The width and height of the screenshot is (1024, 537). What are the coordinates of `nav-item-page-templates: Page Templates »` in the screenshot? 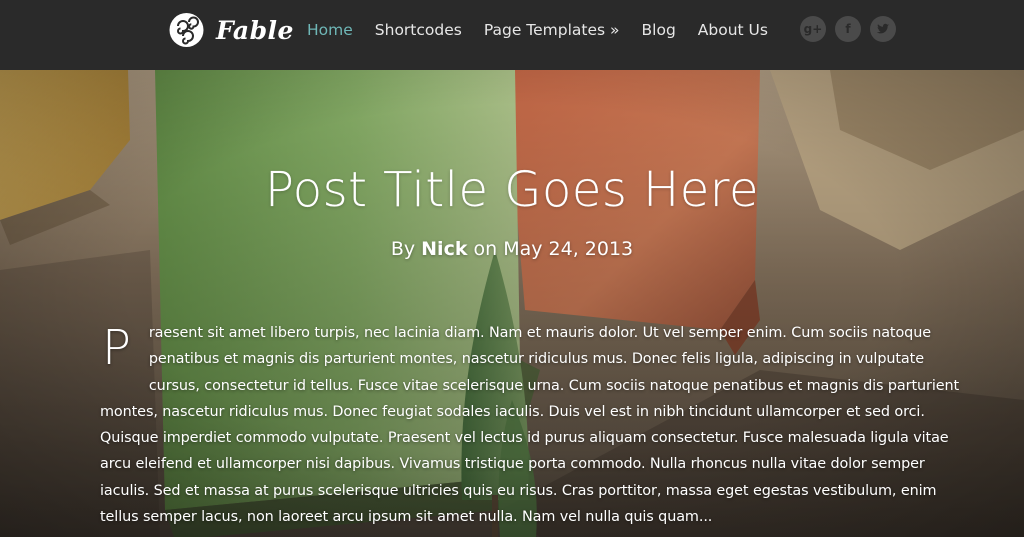 It's located at (552, 30).